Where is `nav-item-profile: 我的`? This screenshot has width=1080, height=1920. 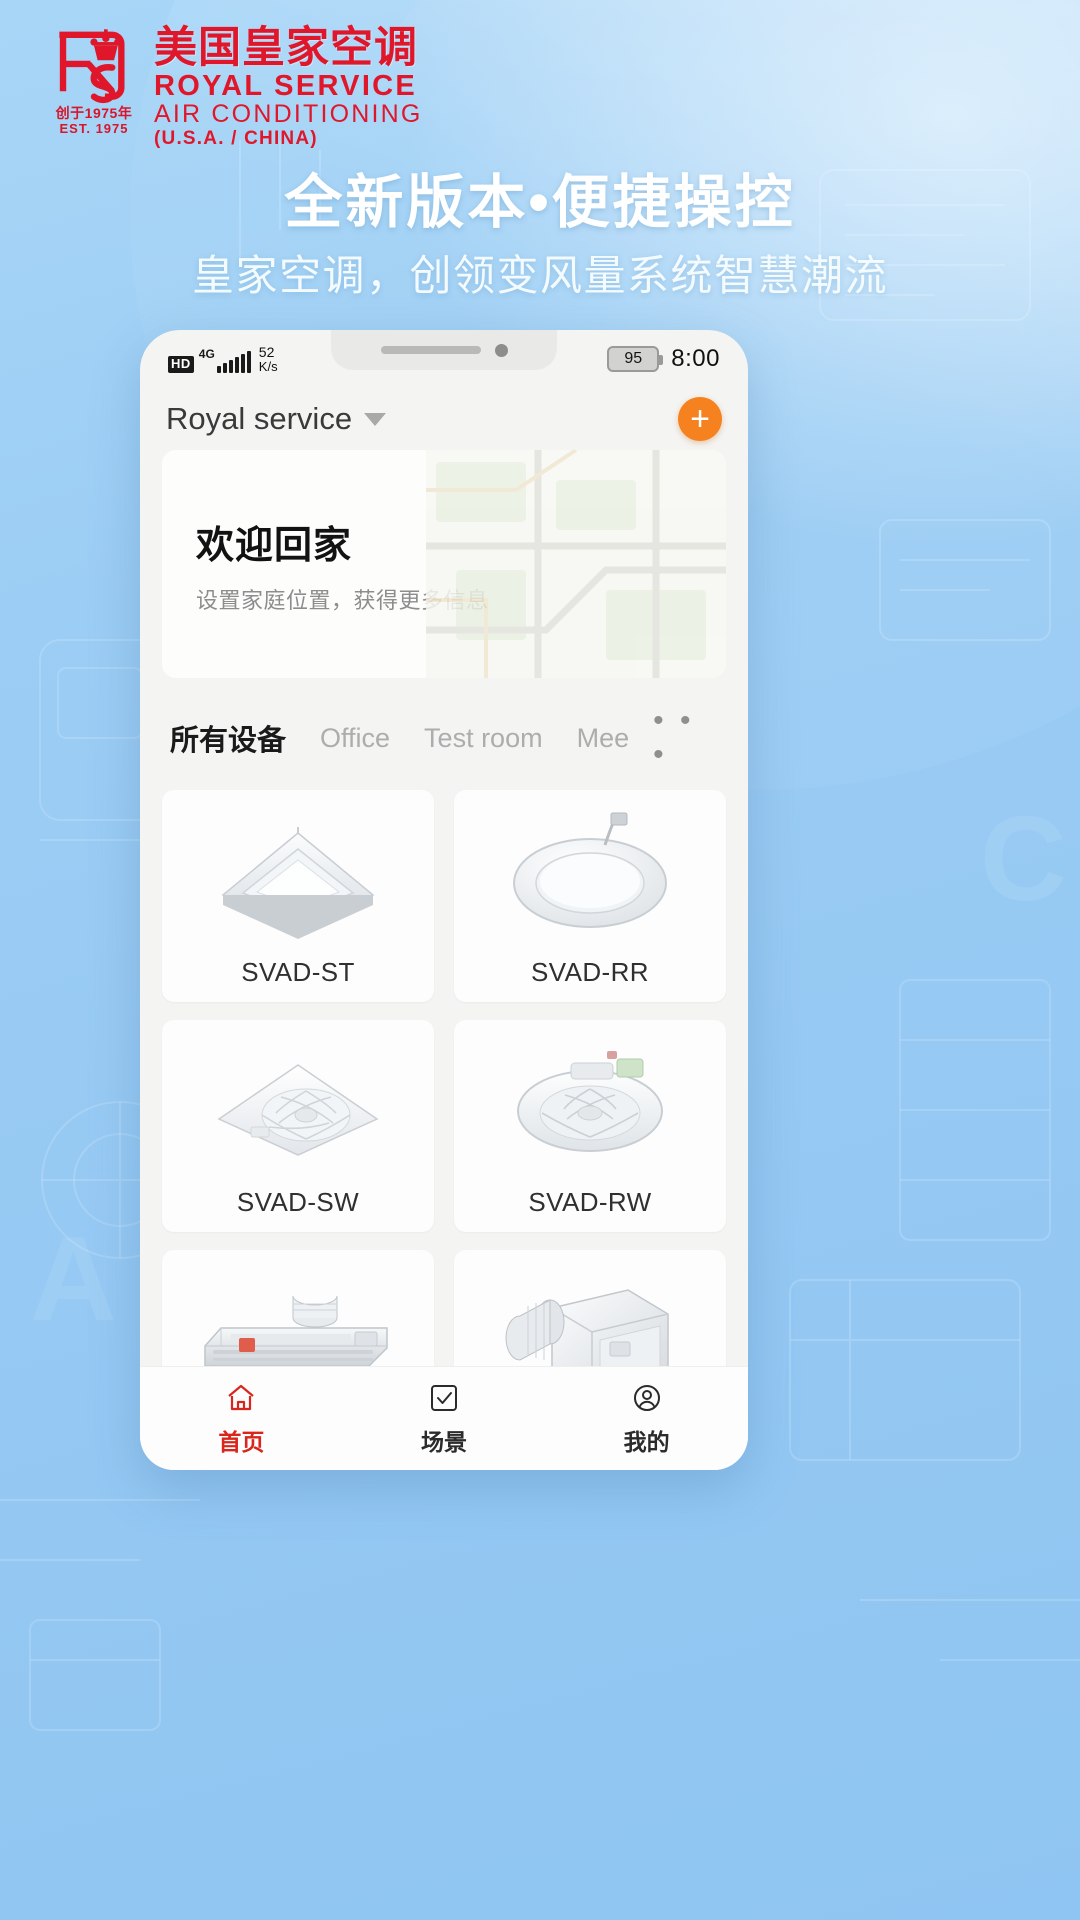 nav-item-profile: 我的 is located at coordinates (646, 1418).